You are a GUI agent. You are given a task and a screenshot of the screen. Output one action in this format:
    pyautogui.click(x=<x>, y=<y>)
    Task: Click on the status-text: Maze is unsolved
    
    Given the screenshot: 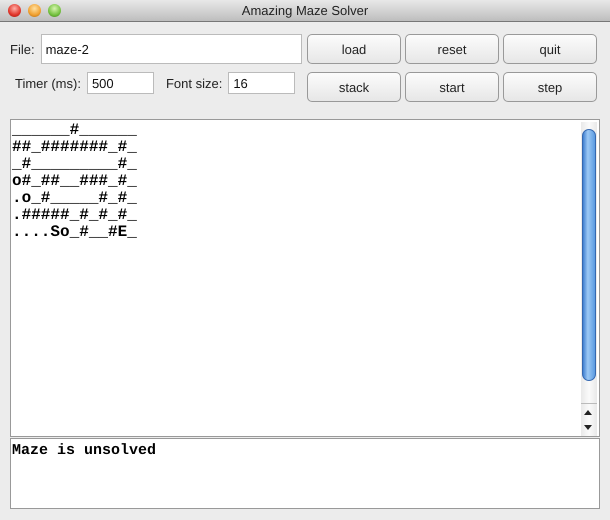 What is the action you would take?
    pyautogui.click(x=84, y=450)
    